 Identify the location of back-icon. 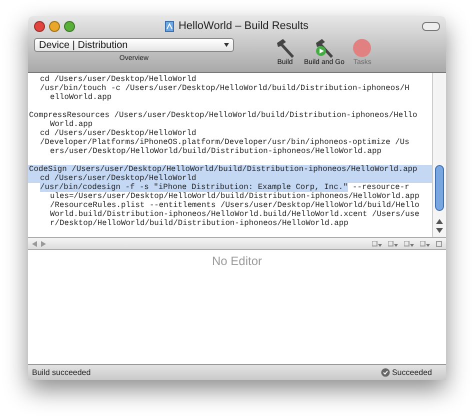
(34, 243).